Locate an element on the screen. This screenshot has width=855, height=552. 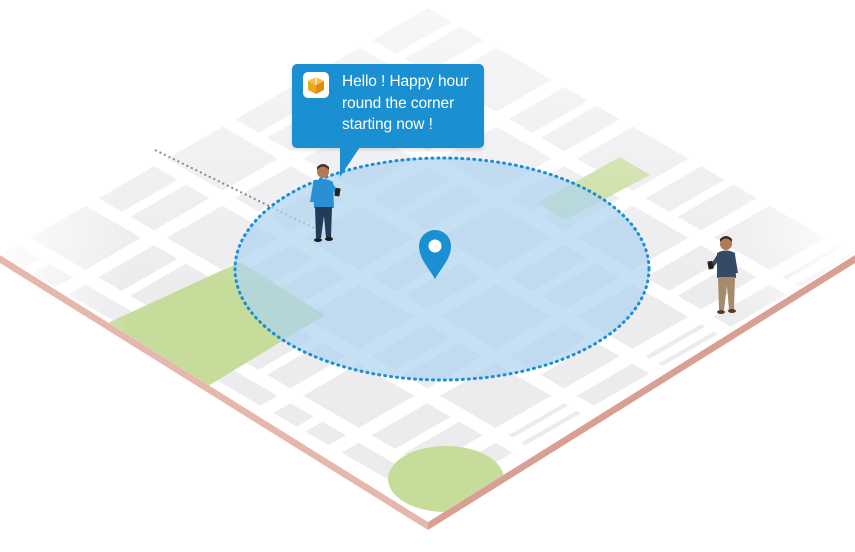
app-icon is located at coordinates (316, 85).